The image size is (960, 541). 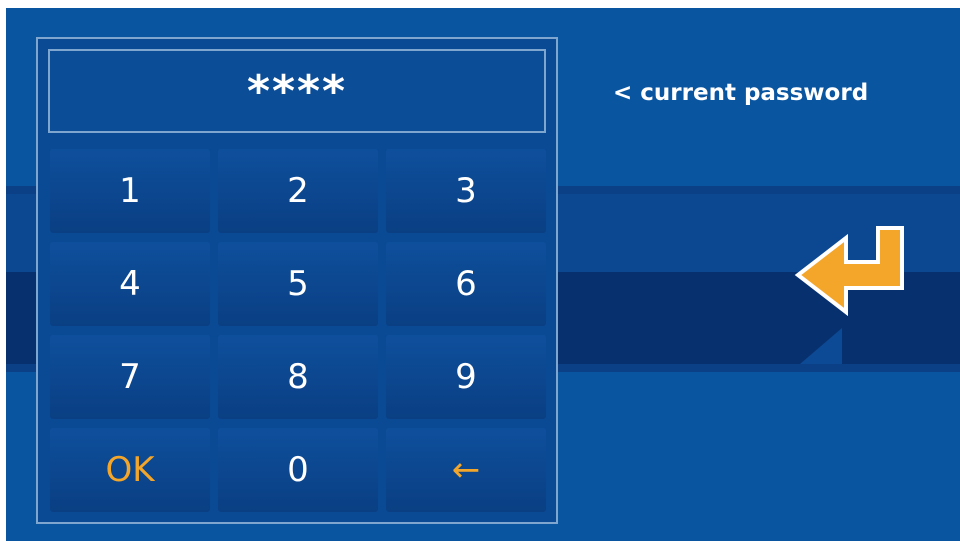 I want to click on key-8: 8, so click(x=298, y=377).